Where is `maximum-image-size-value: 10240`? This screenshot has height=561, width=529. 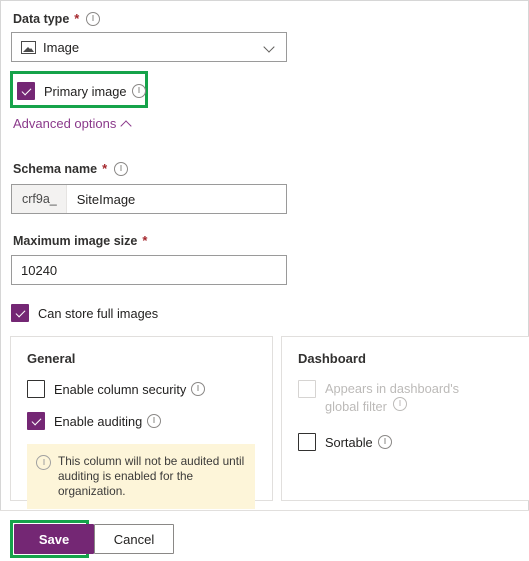
maximum-image-size-value: 10240 is located at coordinates (149, 270).